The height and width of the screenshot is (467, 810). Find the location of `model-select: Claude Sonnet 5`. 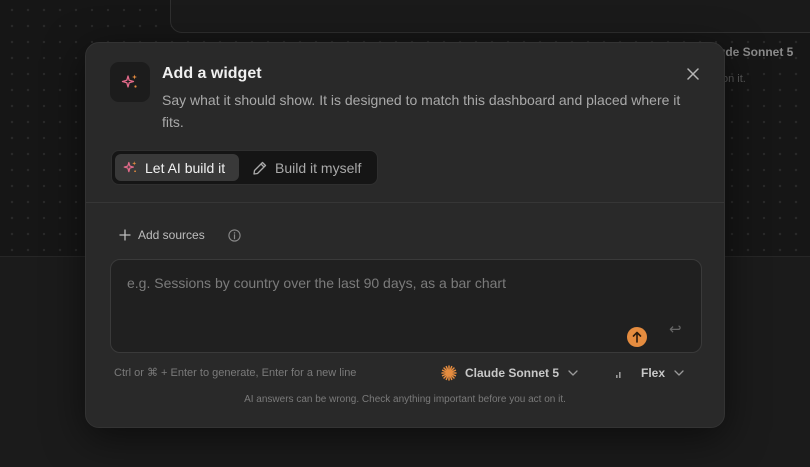

model-select: Claude Sonnet 5 is located at coordinates (509, 373).